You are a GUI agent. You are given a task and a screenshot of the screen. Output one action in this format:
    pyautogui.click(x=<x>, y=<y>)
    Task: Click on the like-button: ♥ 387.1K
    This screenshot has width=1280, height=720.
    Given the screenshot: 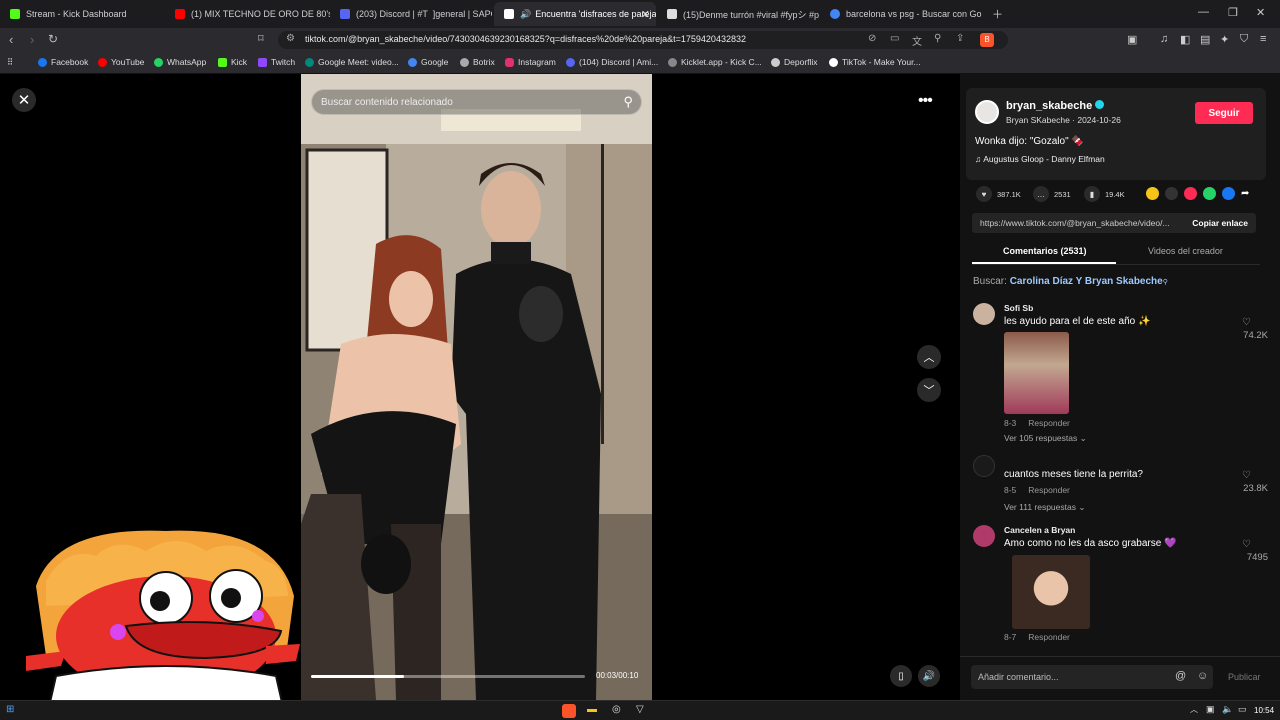 What is the action you would take?
    pyautogui.click(x=998, y=194)
    